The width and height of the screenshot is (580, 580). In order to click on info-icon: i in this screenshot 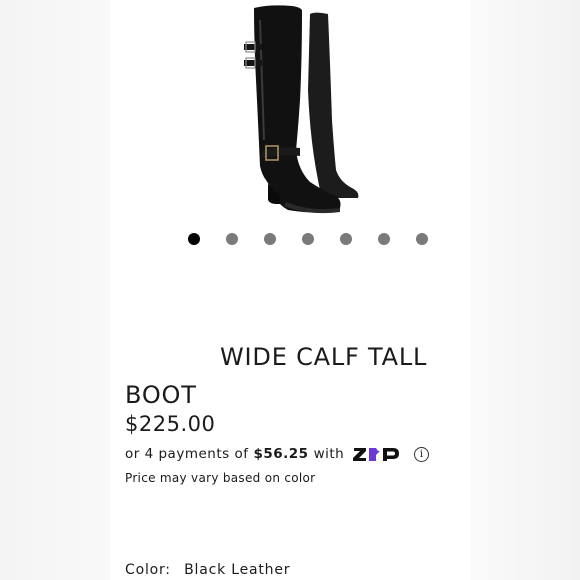, I will do `click(422, 454)`.